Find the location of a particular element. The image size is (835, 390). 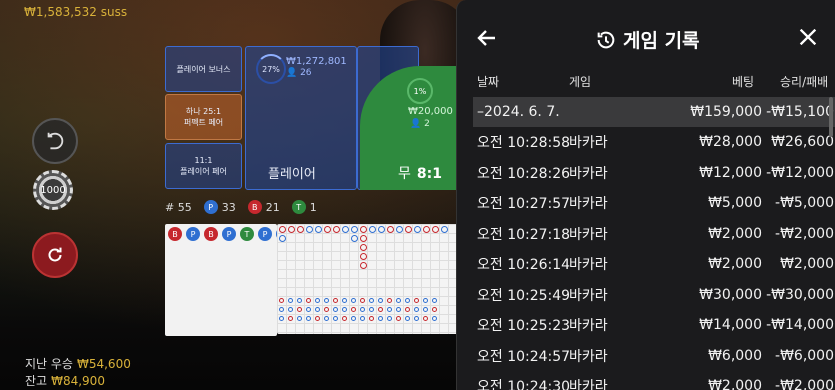

last-win-label: 지난 우승 is located at coordinates (49, 364).